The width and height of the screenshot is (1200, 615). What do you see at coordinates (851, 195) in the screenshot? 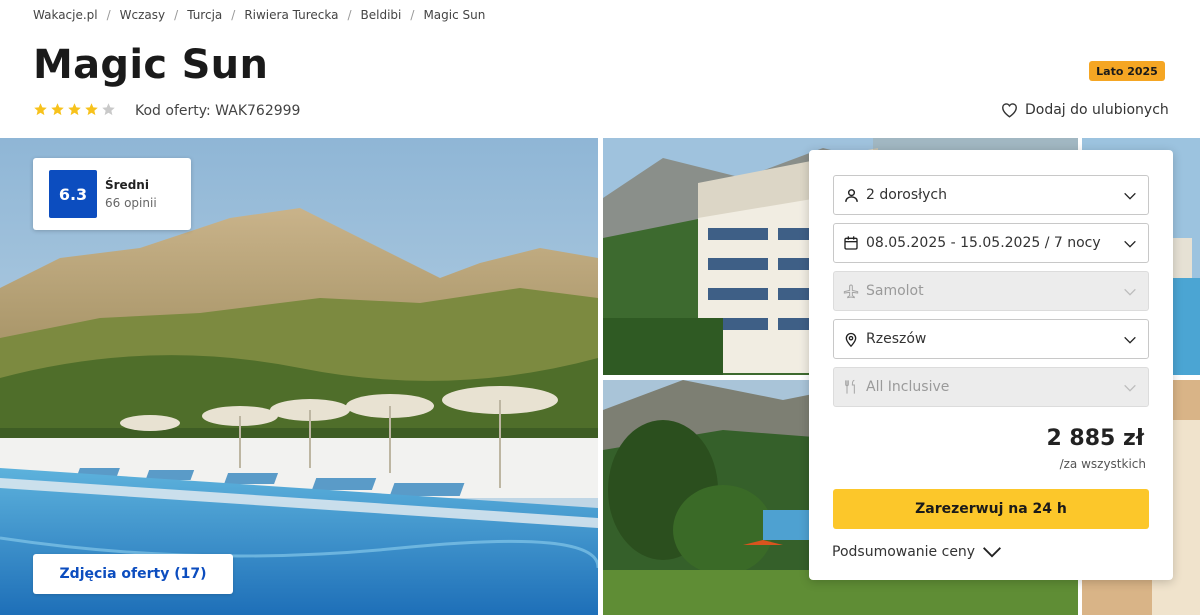
I see `person-icon` at bounding box center [851, 195].